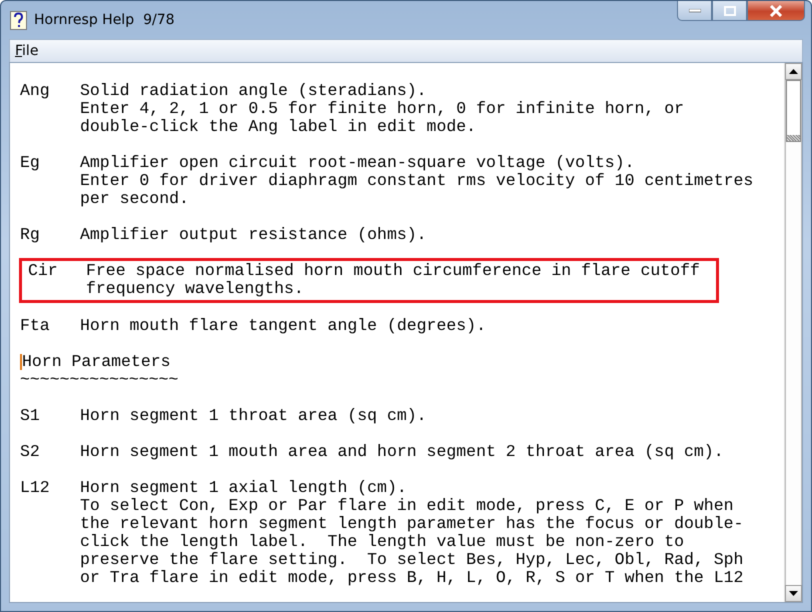 The image size is (812, 612). I want to click on maximize-icon, so click(730, 11).